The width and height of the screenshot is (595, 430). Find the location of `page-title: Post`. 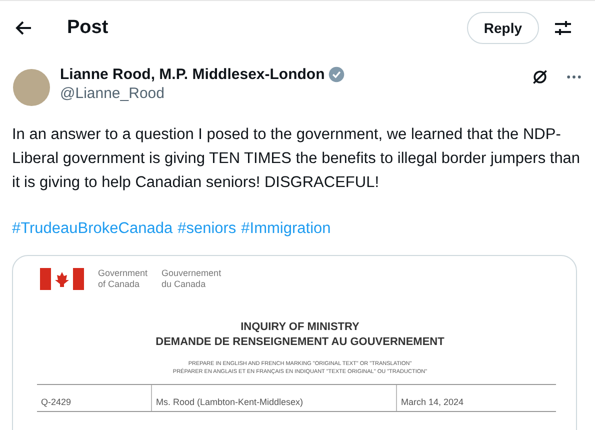

page-title: Post is located at coordinates (88, 28).